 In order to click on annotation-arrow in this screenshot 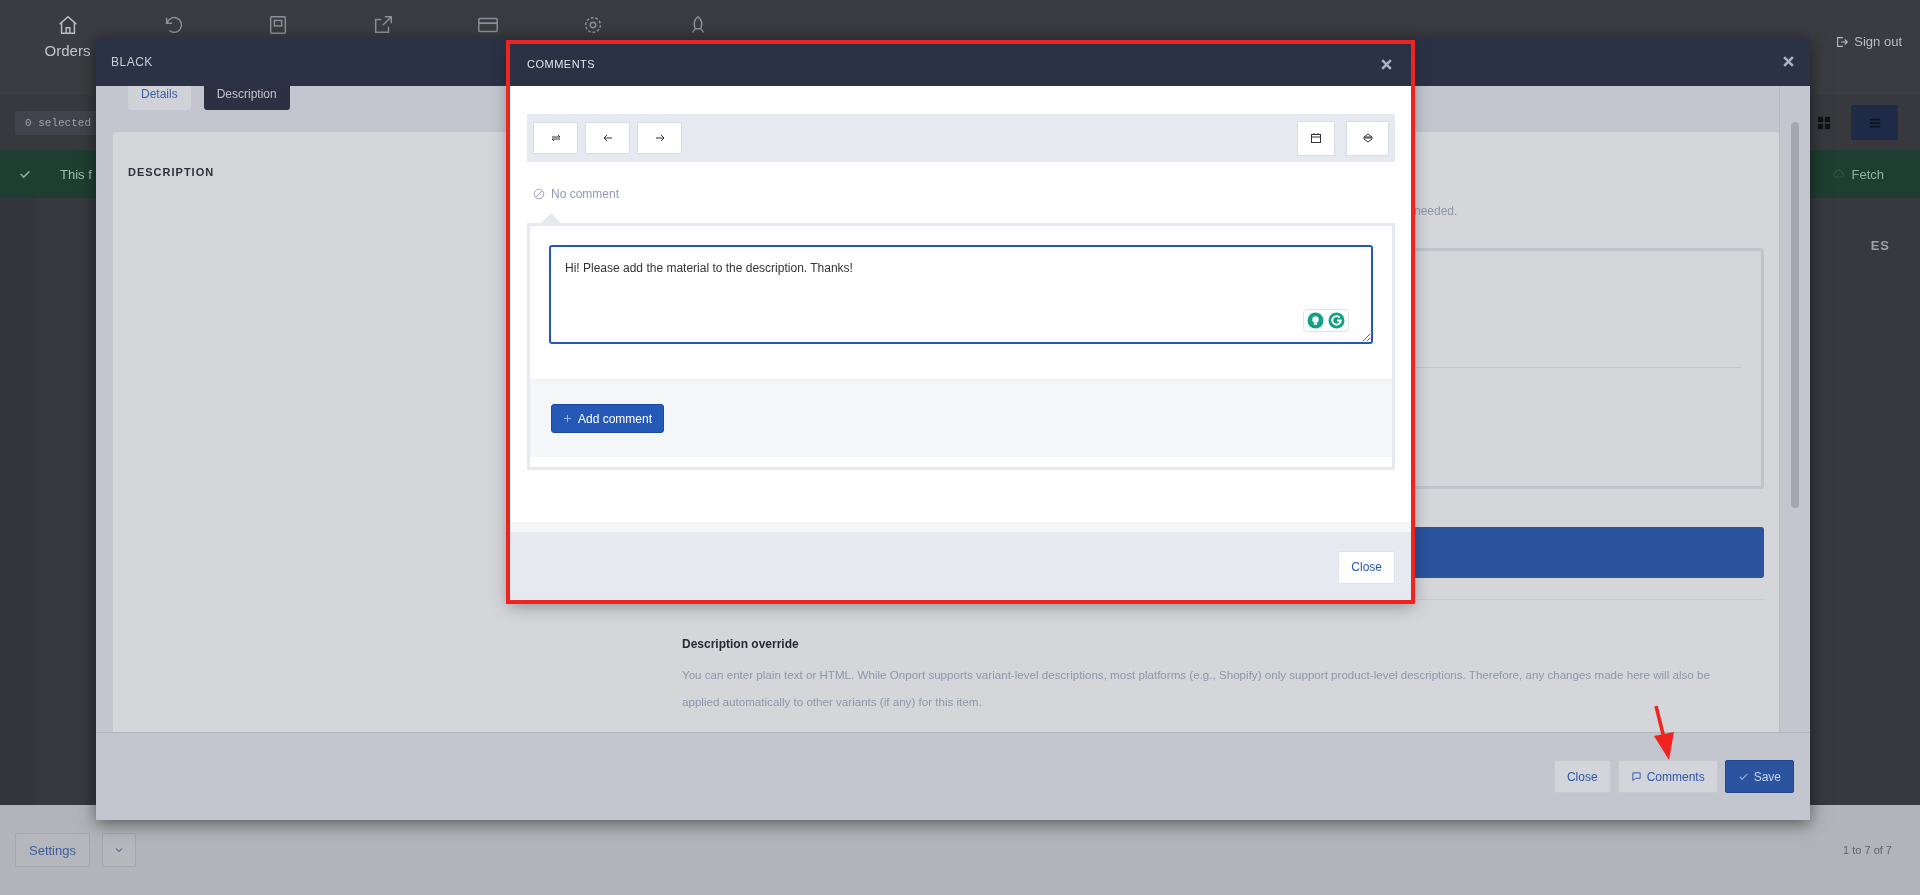, I will do `click(1664, 732)`.